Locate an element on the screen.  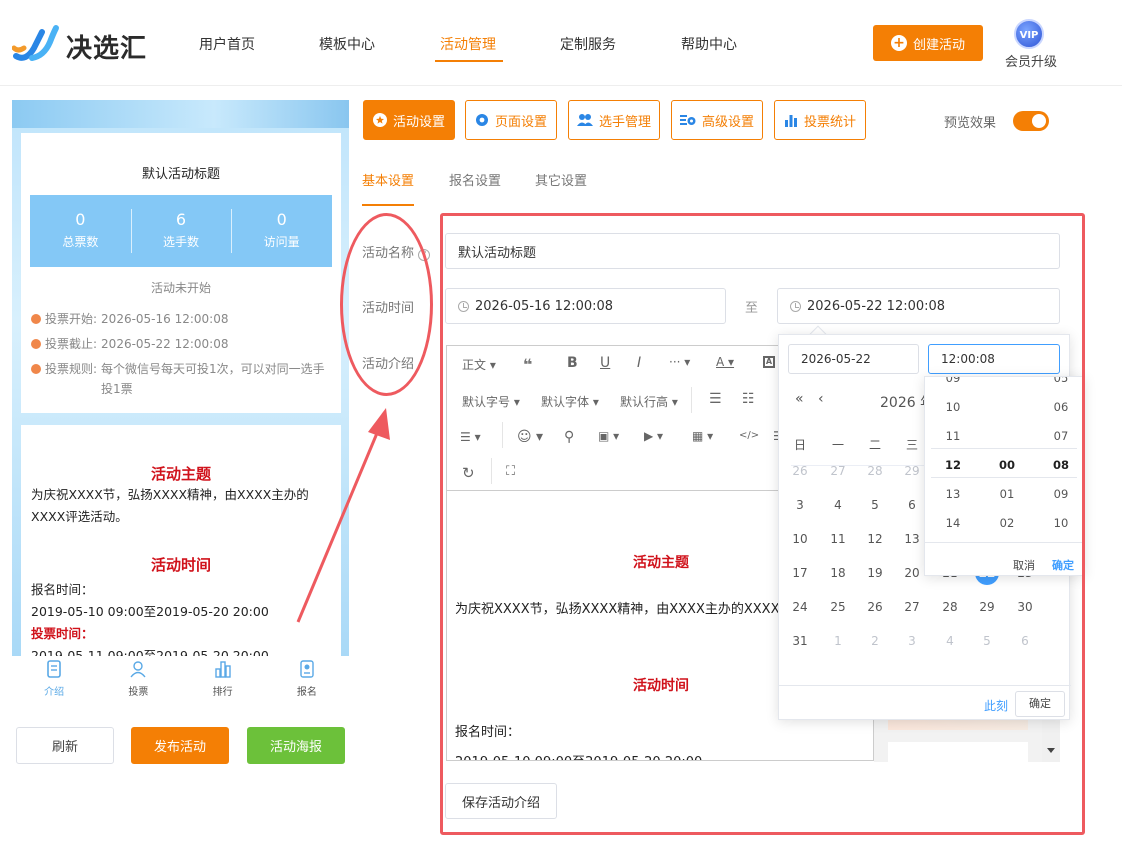
content-time-heading: 活动时间 is located at coordinates (180, 565).